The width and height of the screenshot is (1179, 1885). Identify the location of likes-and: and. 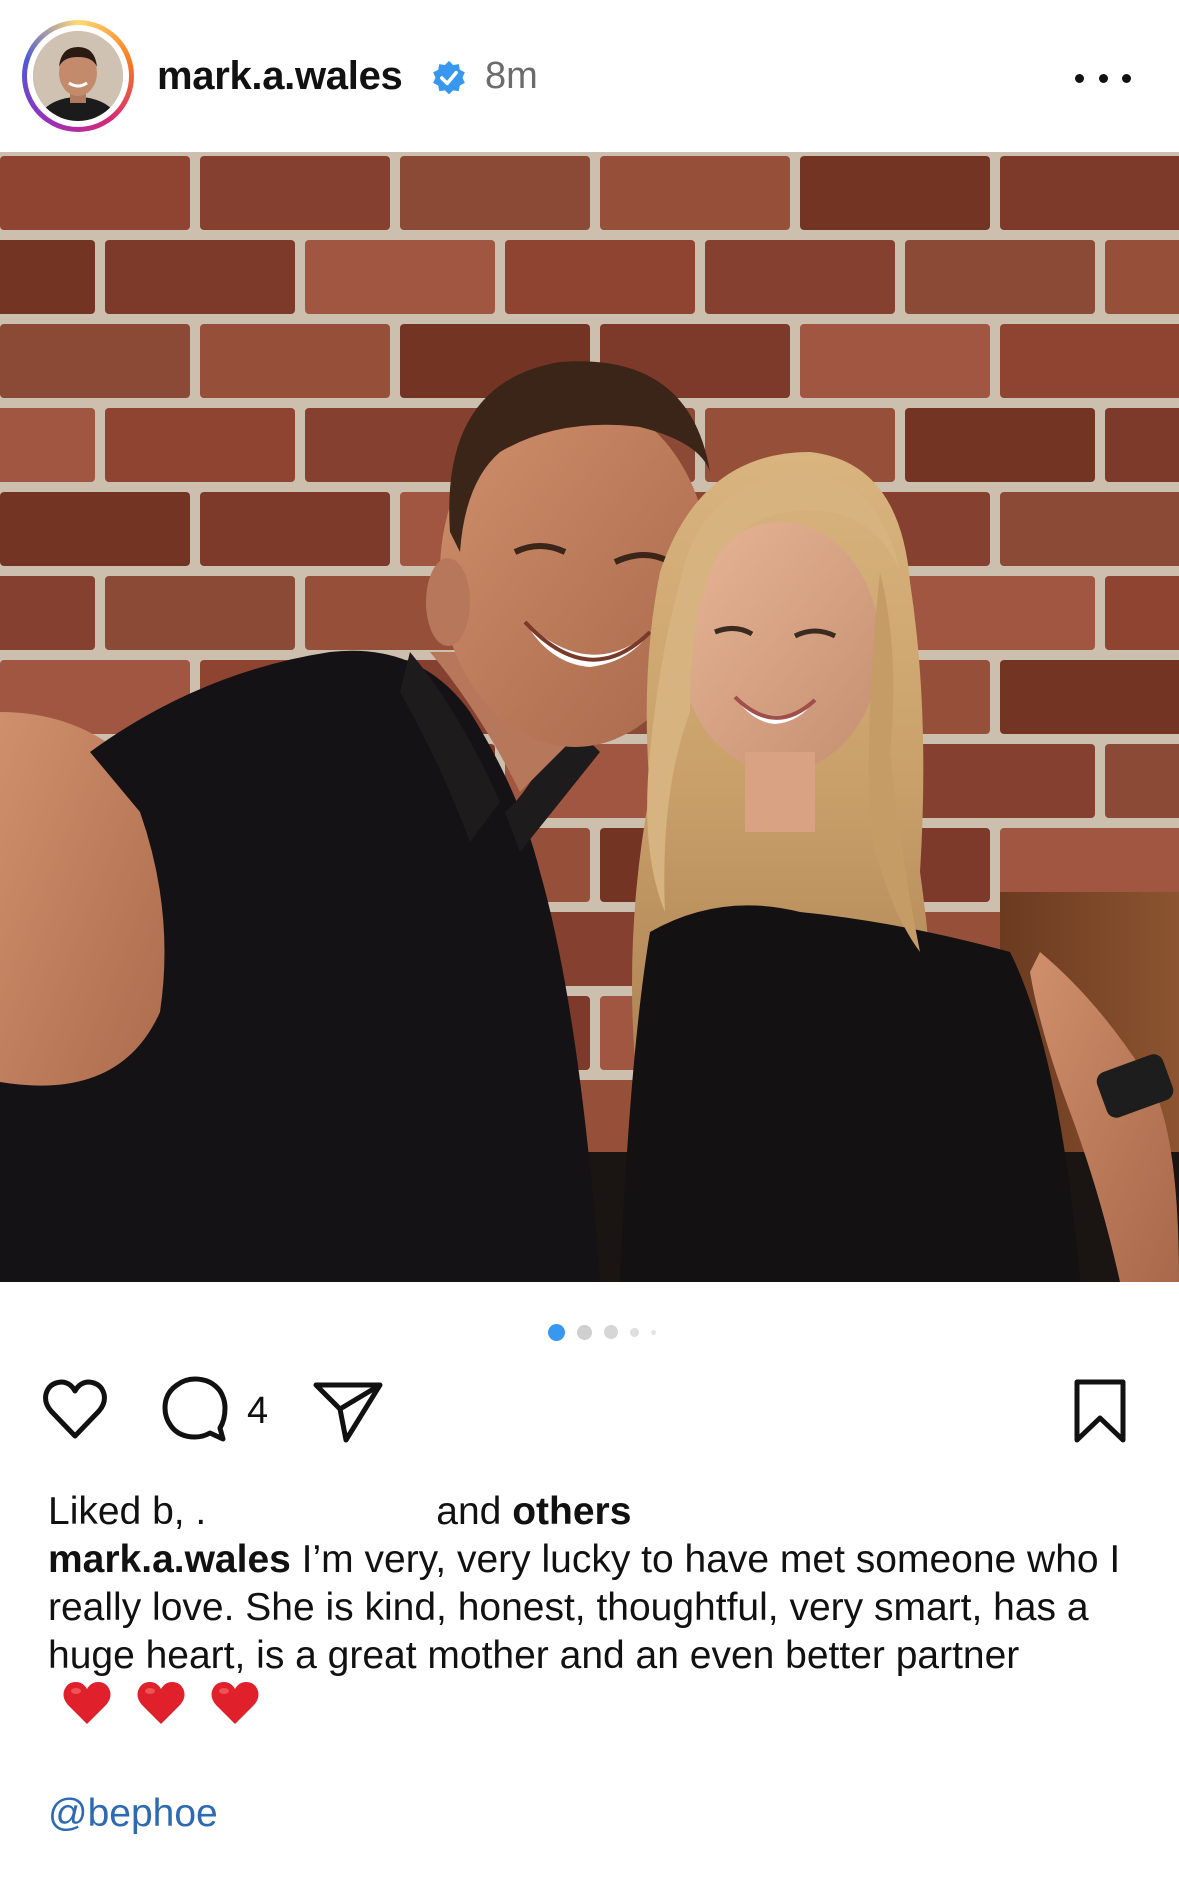
(474, 1511).